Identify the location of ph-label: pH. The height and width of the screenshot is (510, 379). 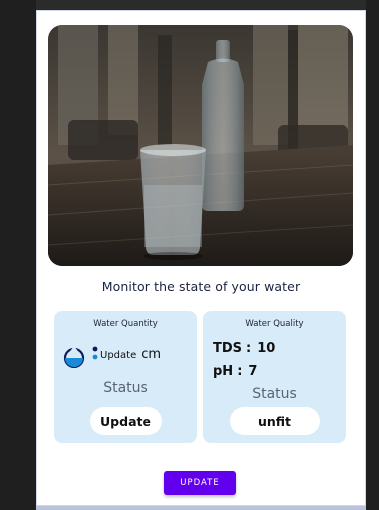
(223, 371).